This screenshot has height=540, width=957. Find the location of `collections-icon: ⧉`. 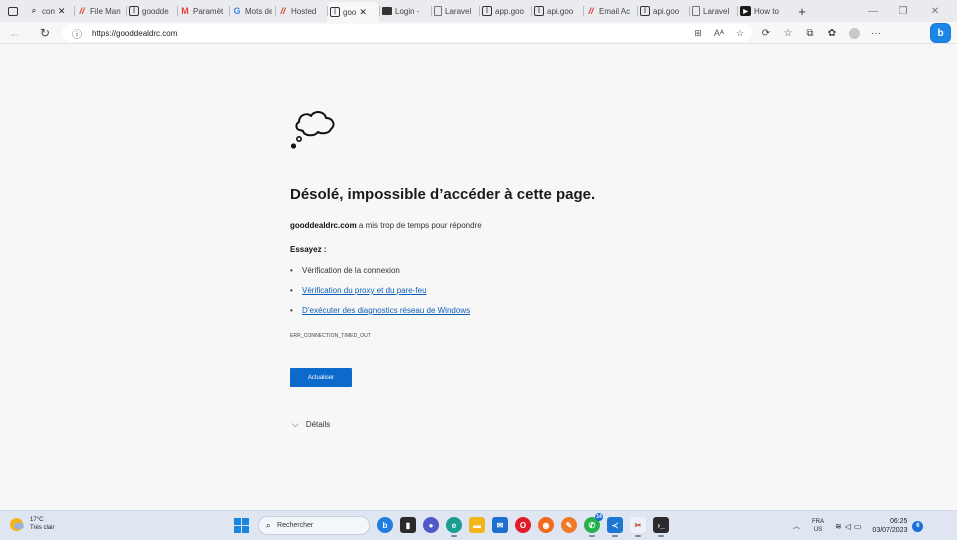

collections-icon: ⧉ is located at coordinates (810, 33).